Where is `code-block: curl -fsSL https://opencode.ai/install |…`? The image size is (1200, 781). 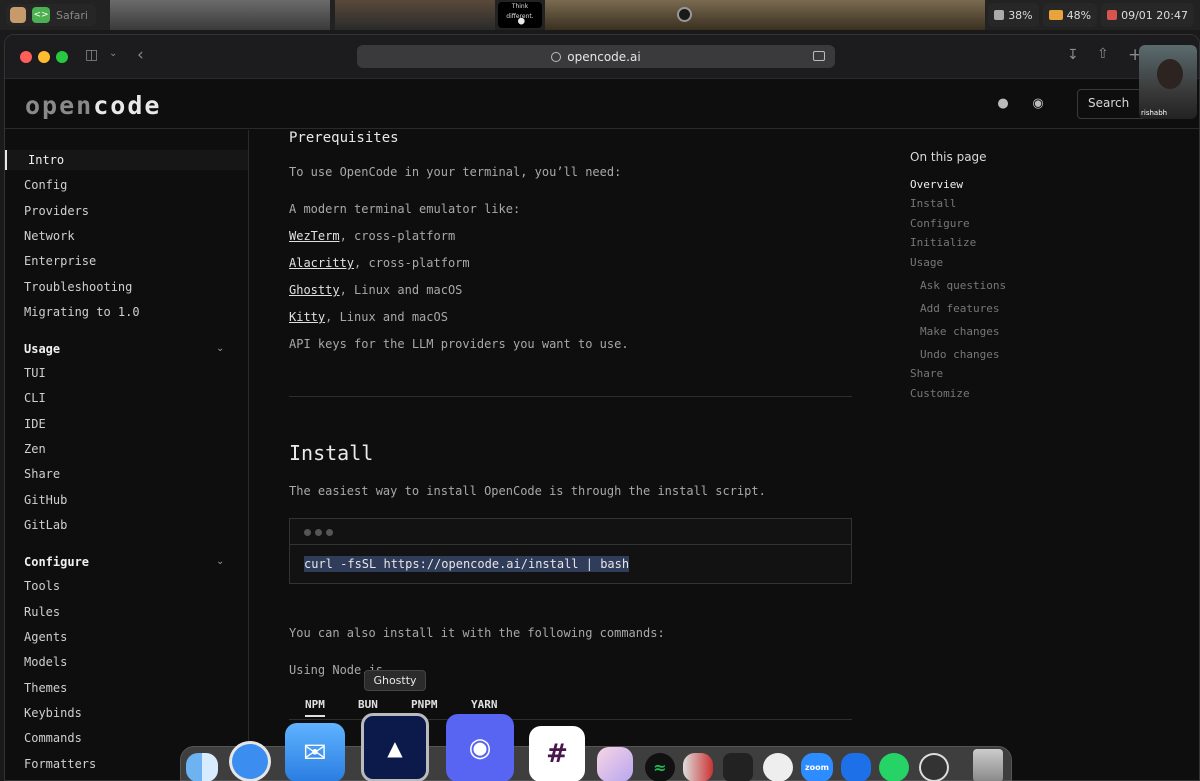 code-block: curl -fsSL https://opencode.ai/install |… is located at coordinates (570, 551).